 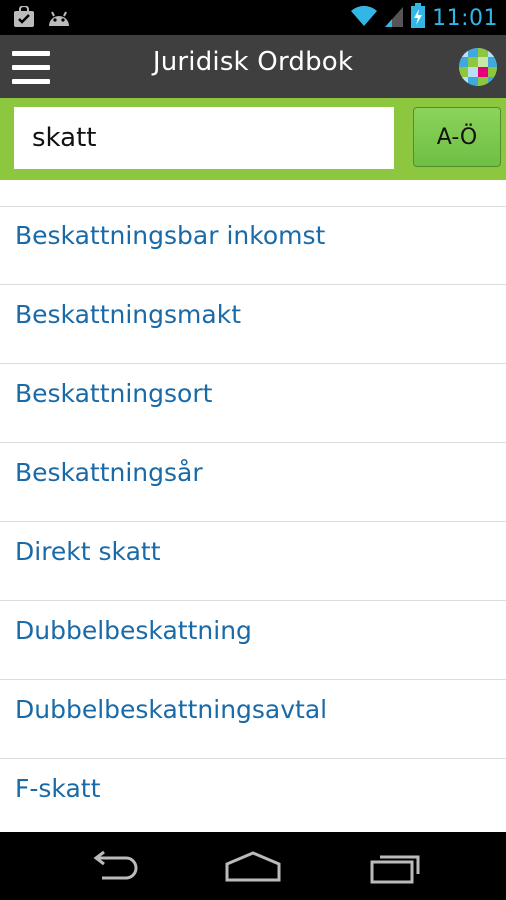 I want to click on navigation-bar, so click(x=253, y=866).